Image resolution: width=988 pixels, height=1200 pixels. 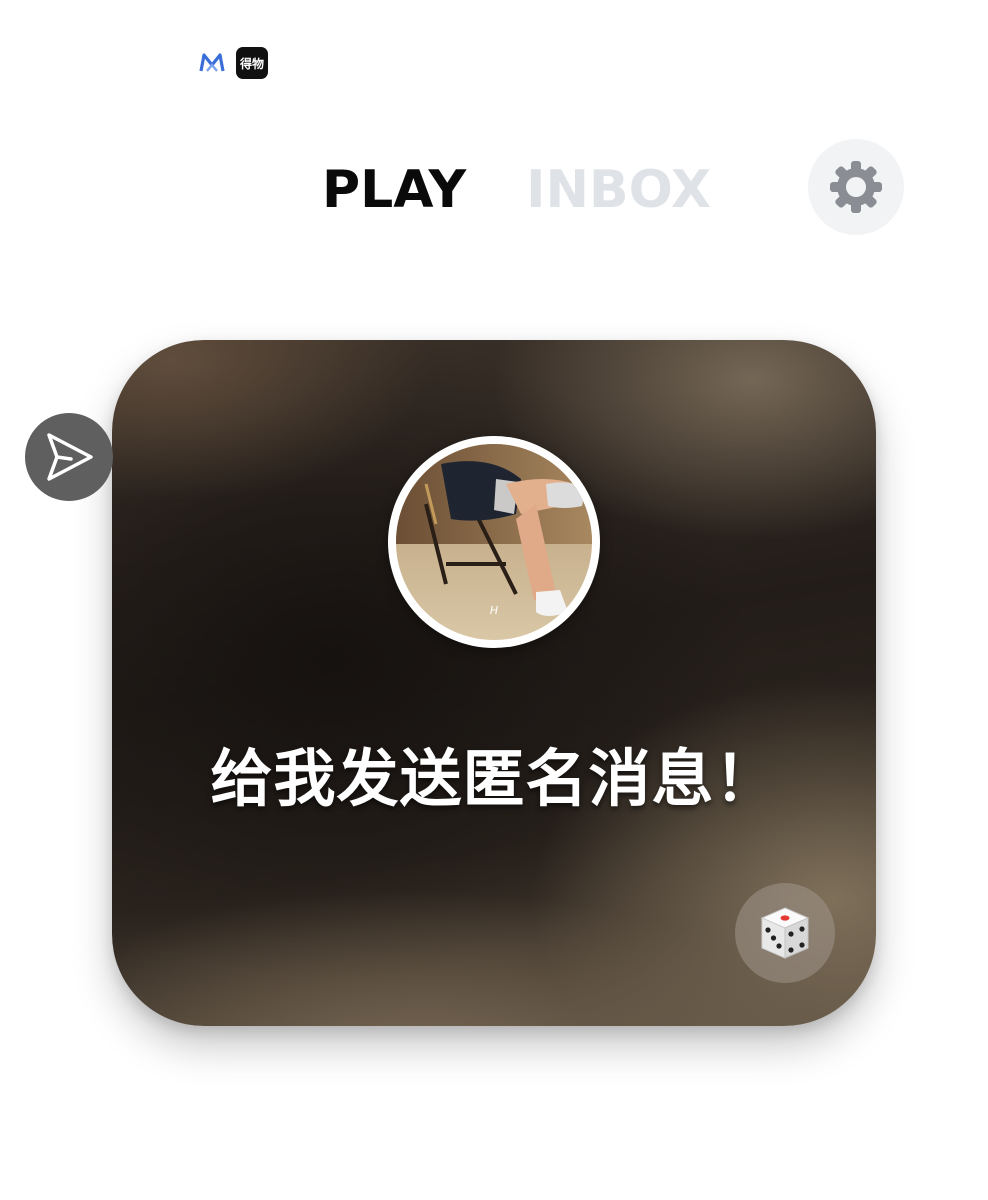 I want to click on profile-photo: H, so click(x=494, y=542).